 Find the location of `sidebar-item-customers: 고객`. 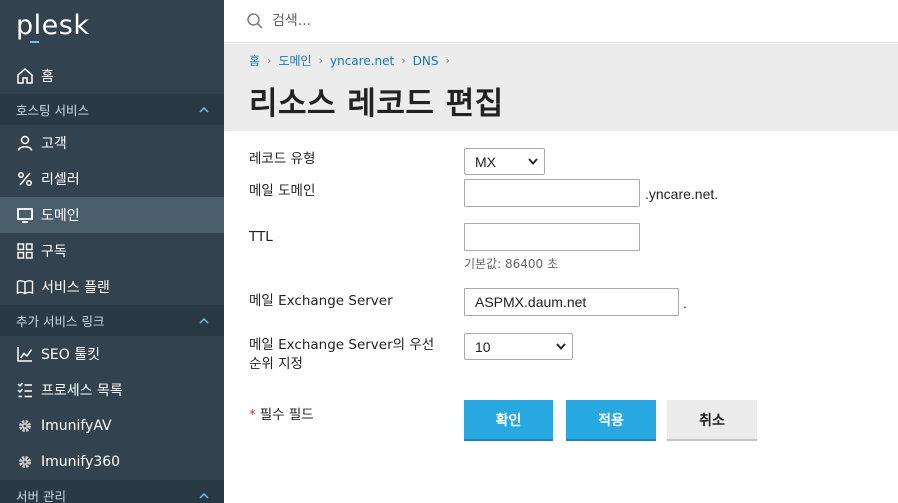

sidebar-item-customers: 고객 is located at coordinates (112, 143).